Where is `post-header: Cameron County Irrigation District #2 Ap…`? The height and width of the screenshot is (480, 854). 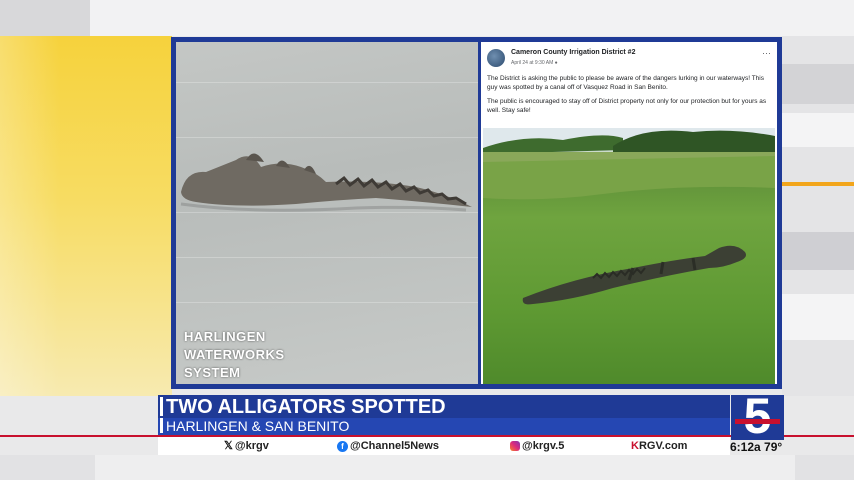 post-header: Cameron County Irrigation District #2 Ap… is located at coordinates (629, 60).